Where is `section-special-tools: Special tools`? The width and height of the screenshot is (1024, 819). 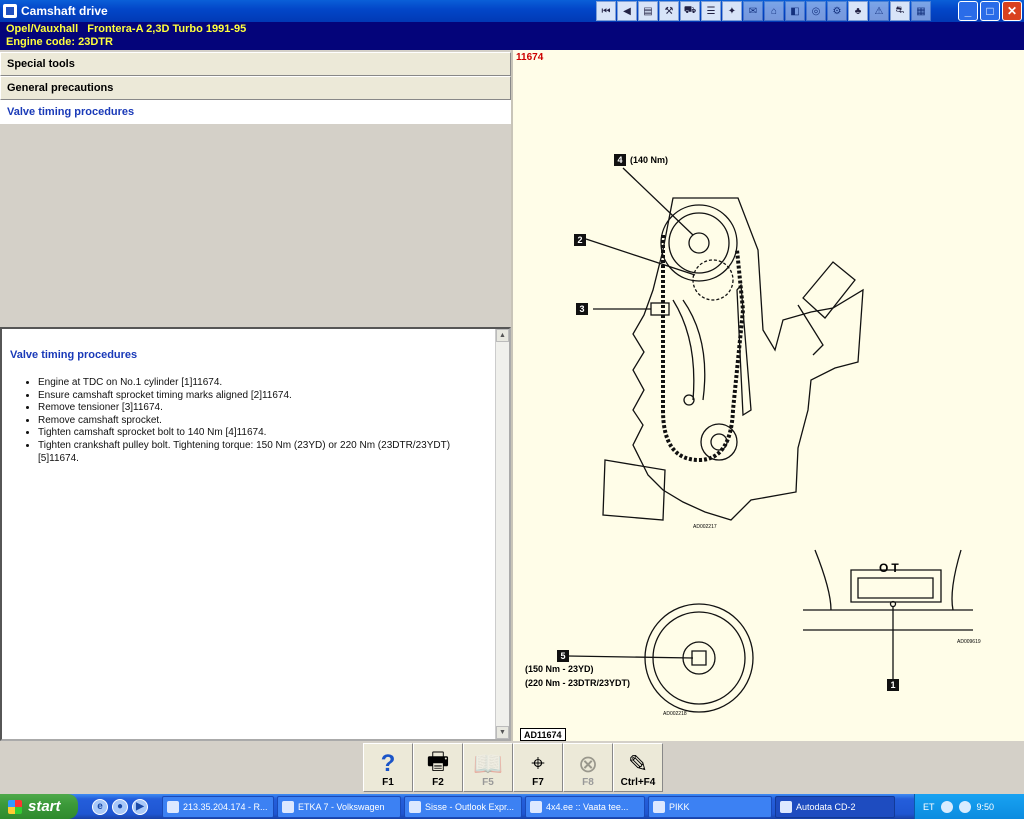
section-special-tools: Special tools is located at coordinates (255, 64).